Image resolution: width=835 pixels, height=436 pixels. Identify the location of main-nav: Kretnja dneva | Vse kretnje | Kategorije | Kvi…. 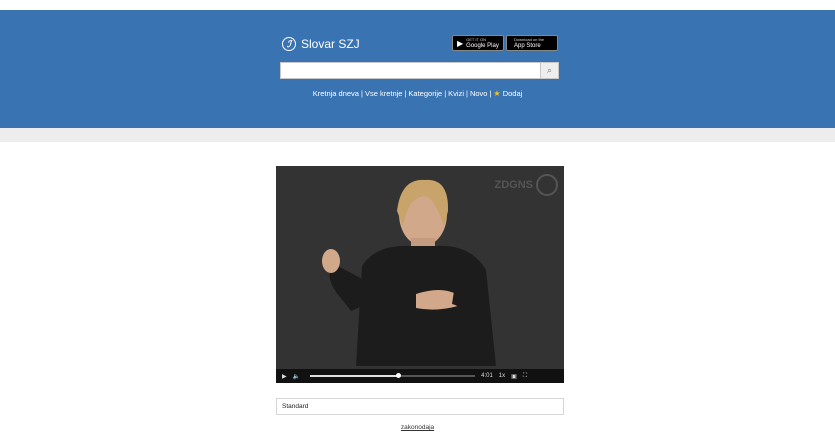
(417, 93).